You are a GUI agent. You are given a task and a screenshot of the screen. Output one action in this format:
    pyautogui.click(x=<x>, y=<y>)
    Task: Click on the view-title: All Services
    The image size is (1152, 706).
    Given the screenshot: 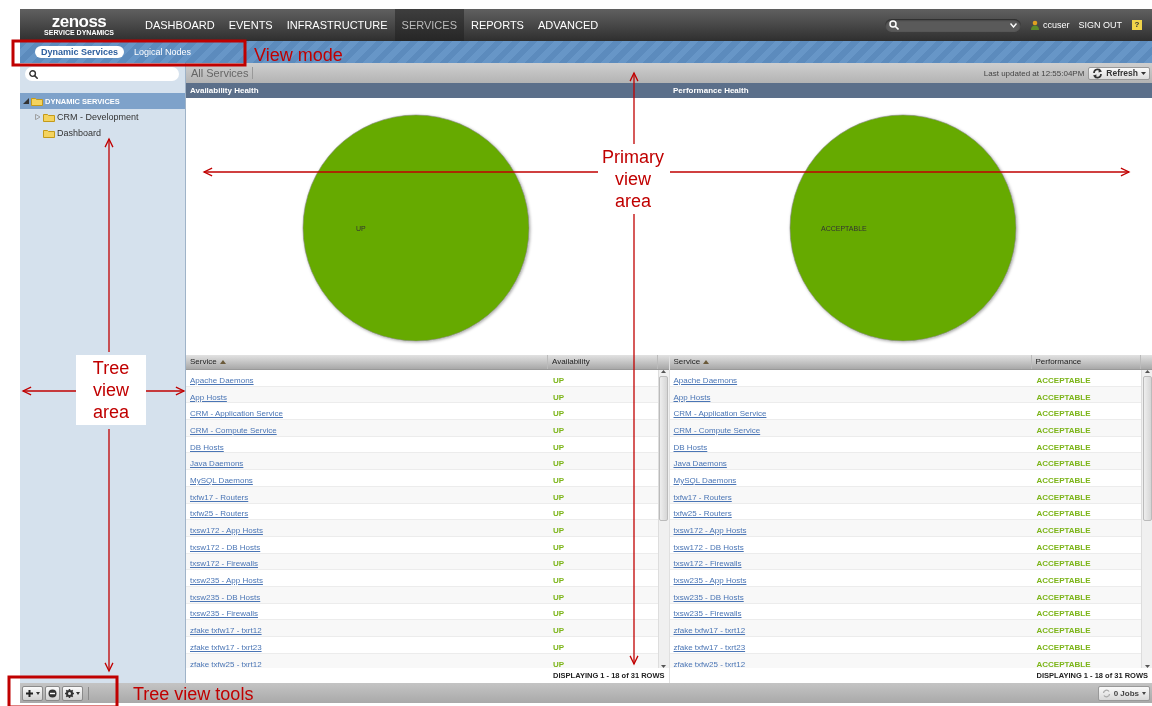 What is the action you would take?
    pyautogui.click(x=222, y=73)
    